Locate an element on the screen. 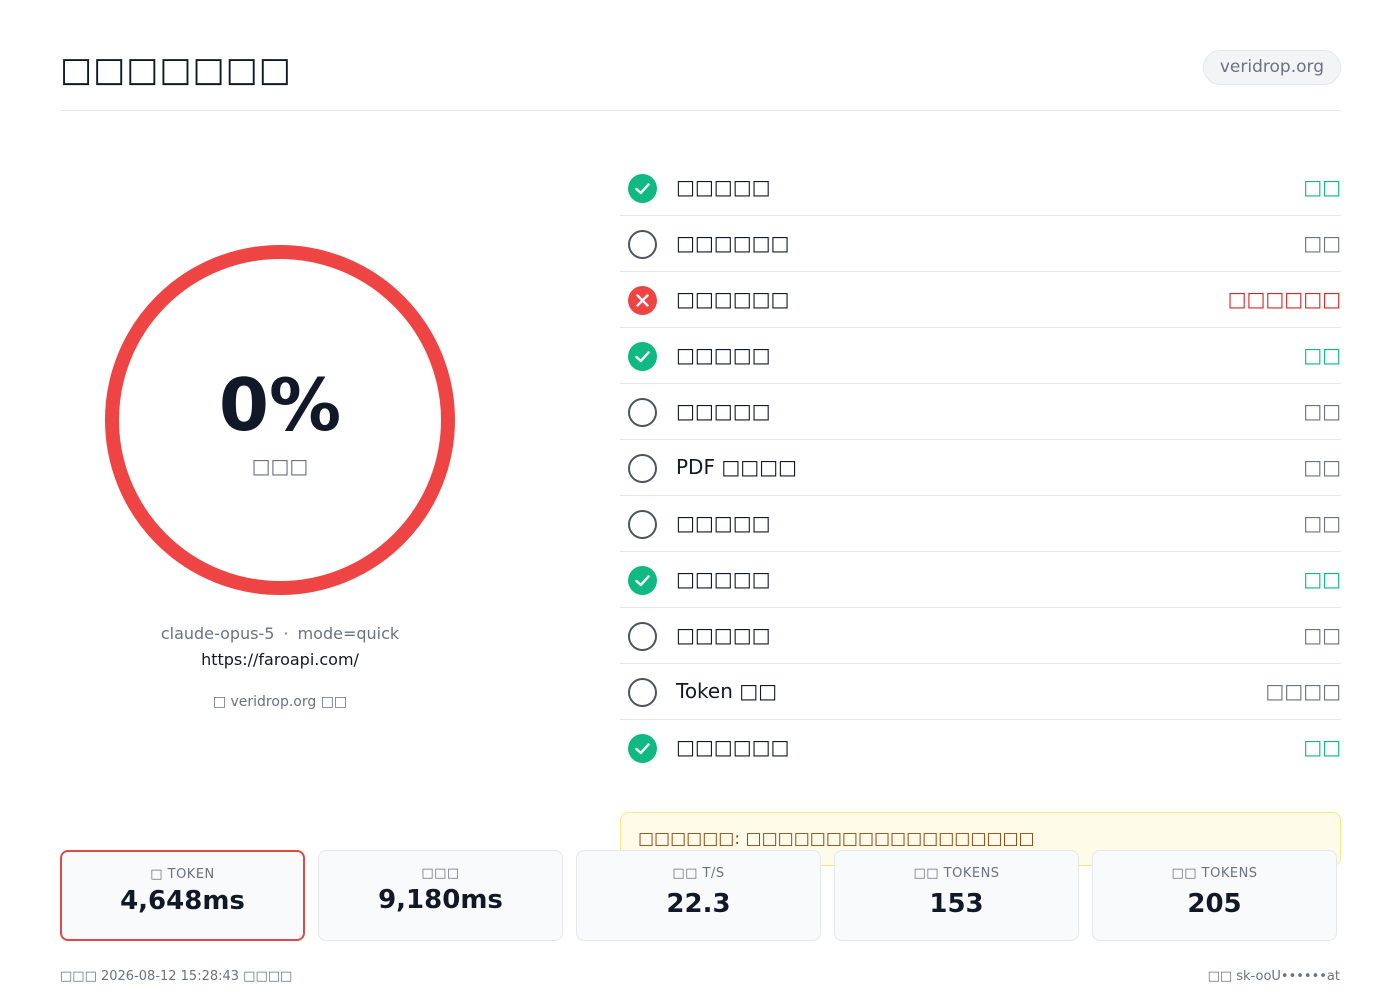 The height and width of the screenshot is (1000, 1400). check-row: PDF □□□□ □□ is located at coordinates (980, 468).